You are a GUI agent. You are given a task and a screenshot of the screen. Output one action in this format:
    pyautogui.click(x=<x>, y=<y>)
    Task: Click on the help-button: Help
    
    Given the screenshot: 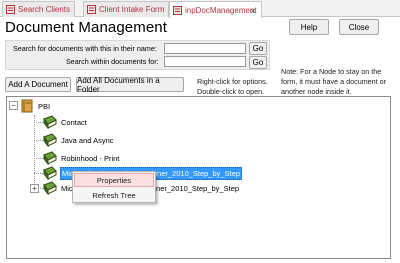 What is the action you would take?
    pyautogui.click(x=309, y=27)
    